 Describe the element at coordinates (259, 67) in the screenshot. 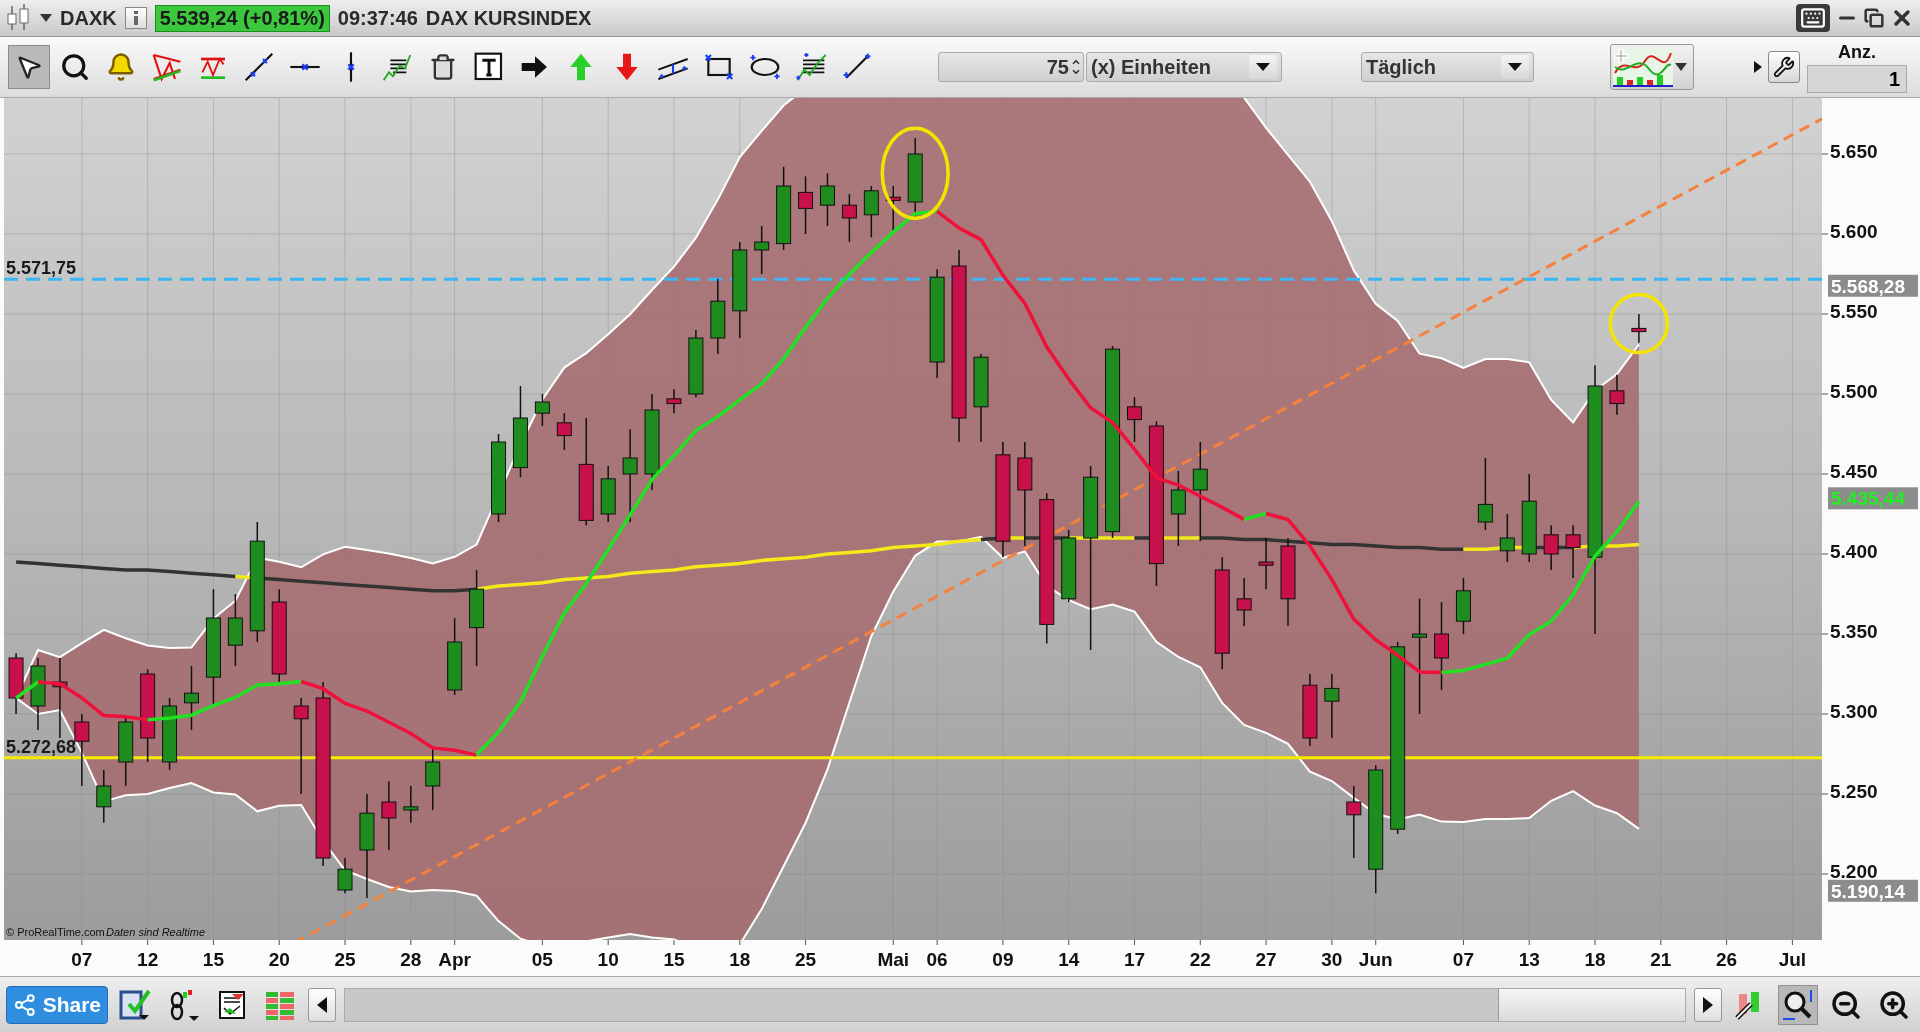

I see `line-icon` at that location.